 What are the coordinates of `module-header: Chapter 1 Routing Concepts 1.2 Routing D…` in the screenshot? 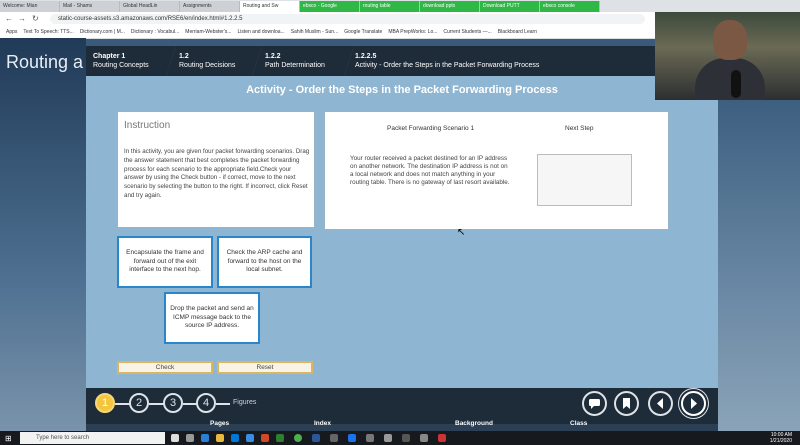 It's located at (402, 61).